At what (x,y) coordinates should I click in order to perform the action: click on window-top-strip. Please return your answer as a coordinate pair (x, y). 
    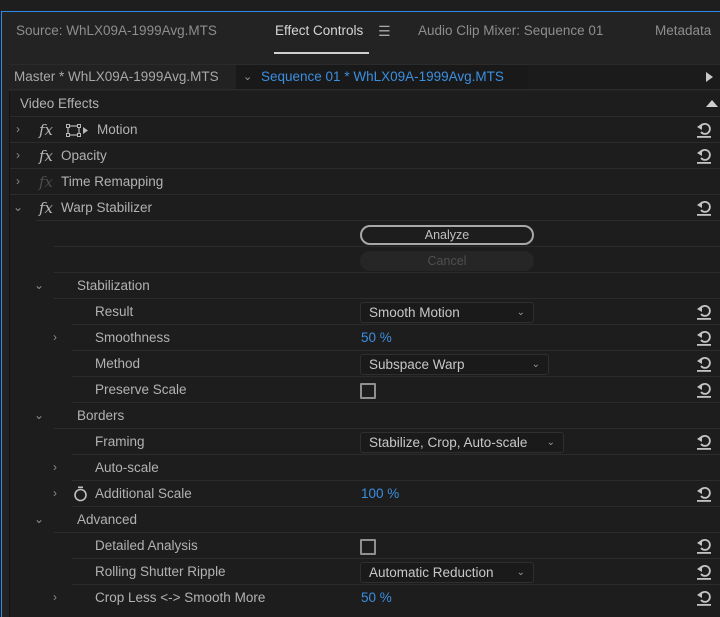
    Looking at the image, I should click on (360, 5).